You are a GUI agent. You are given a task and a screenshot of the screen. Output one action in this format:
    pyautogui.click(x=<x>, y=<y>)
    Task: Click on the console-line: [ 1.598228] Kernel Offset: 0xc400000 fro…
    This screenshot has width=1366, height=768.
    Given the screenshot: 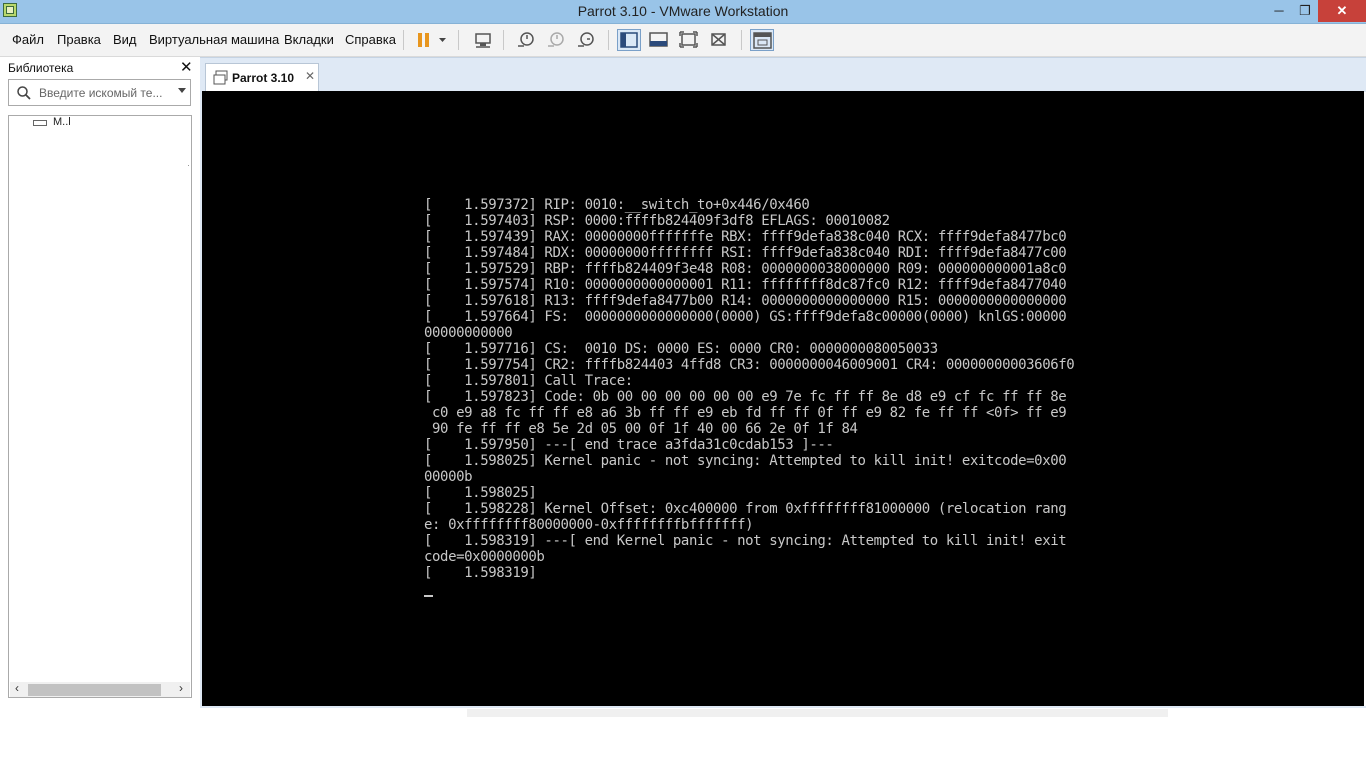 What is the action you would take?
    pyautogui.click(x=745, y=509)
    